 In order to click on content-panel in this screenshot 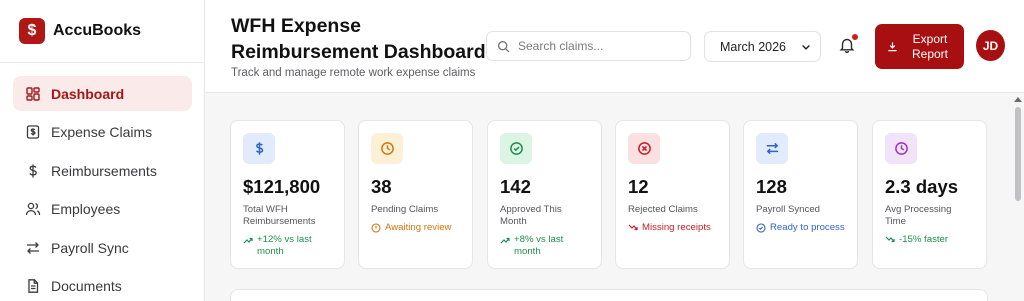, I will do `click(609, 295)`.